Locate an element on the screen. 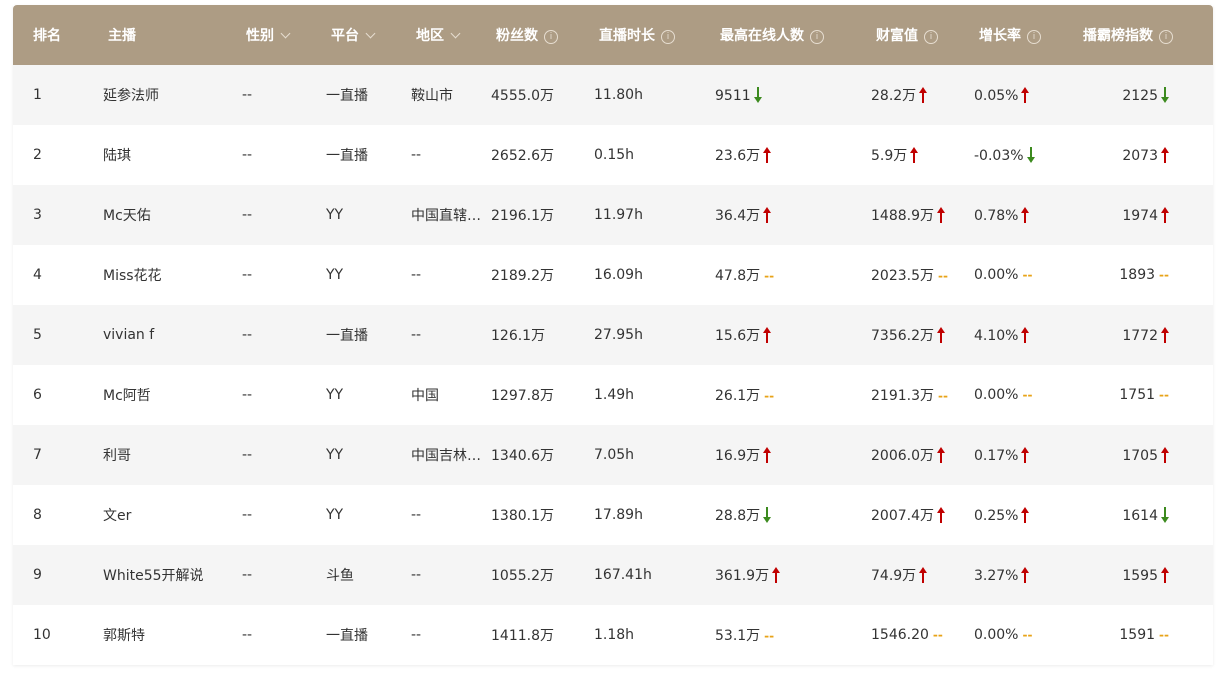  platform-cell: 一直播 is located at coordinates (347, 635).